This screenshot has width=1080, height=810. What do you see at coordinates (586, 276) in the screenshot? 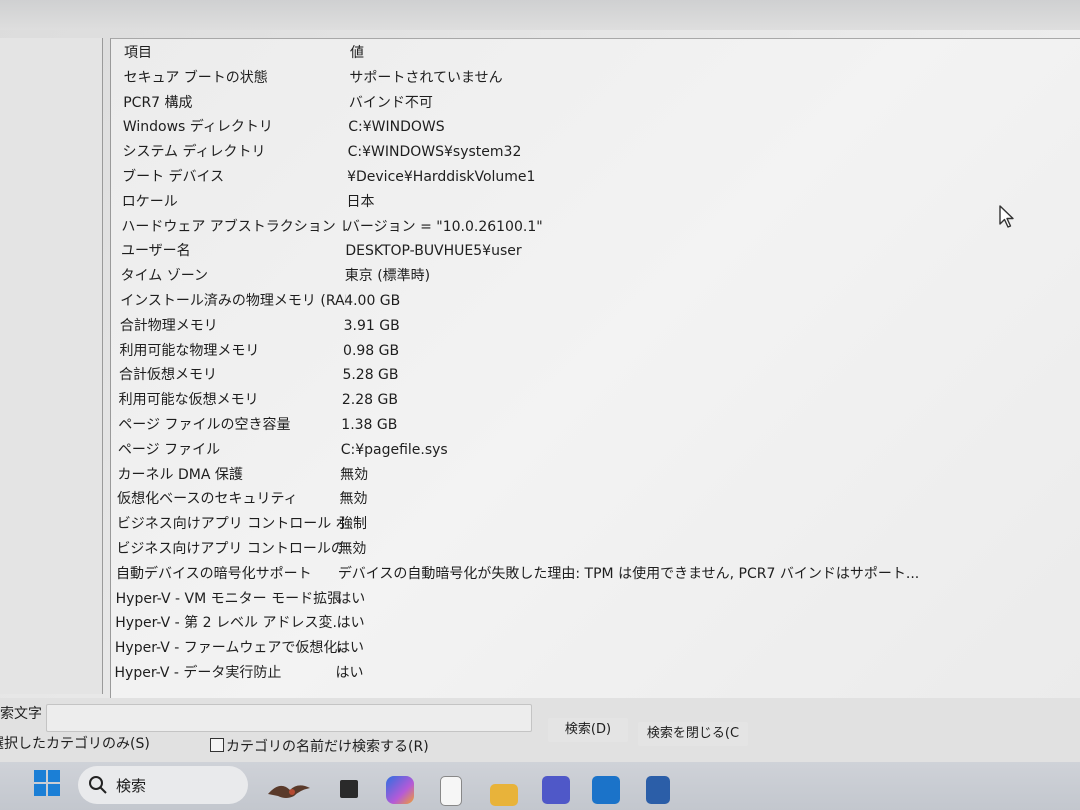
I see `table-row: タイム ゾーン 東京 (標準時)` at bounding box center [586, 276].